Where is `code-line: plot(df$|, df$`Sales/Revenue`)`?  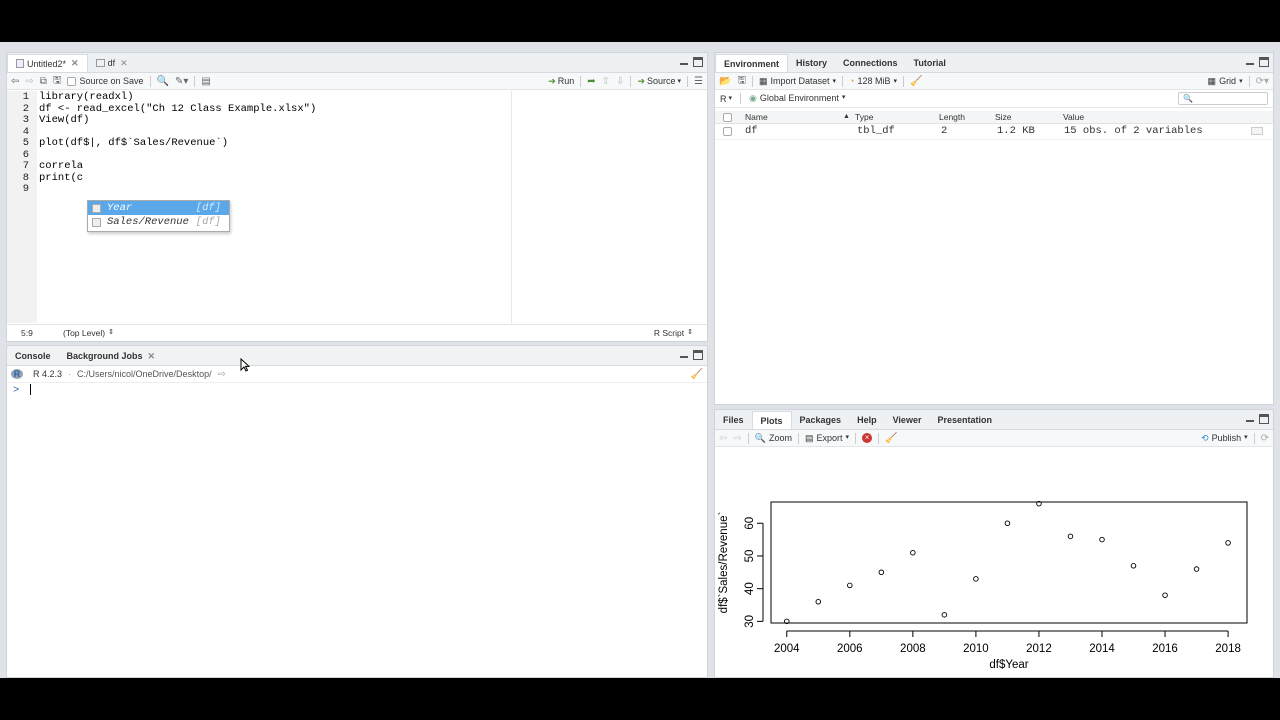 code-line: plot(df$|, df$`Sales/Revenue`) is located at coordinates (133, 143).